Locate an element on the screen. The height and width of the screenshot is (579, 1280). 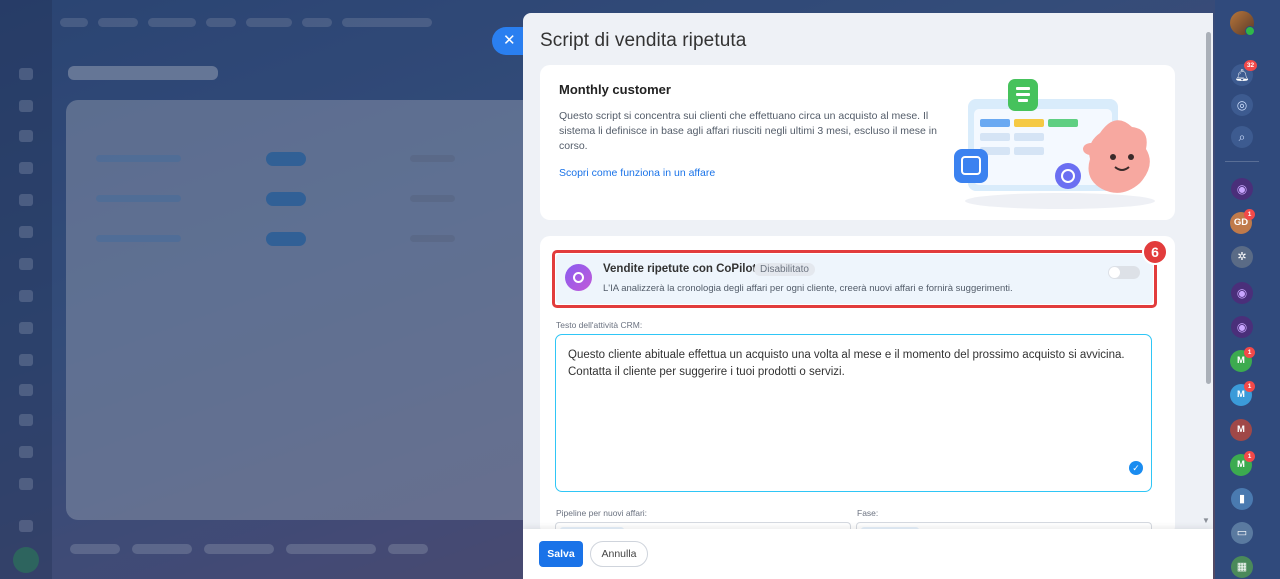
slider-title: Script di vendita ripetuta is located at coordinates (643, 40).